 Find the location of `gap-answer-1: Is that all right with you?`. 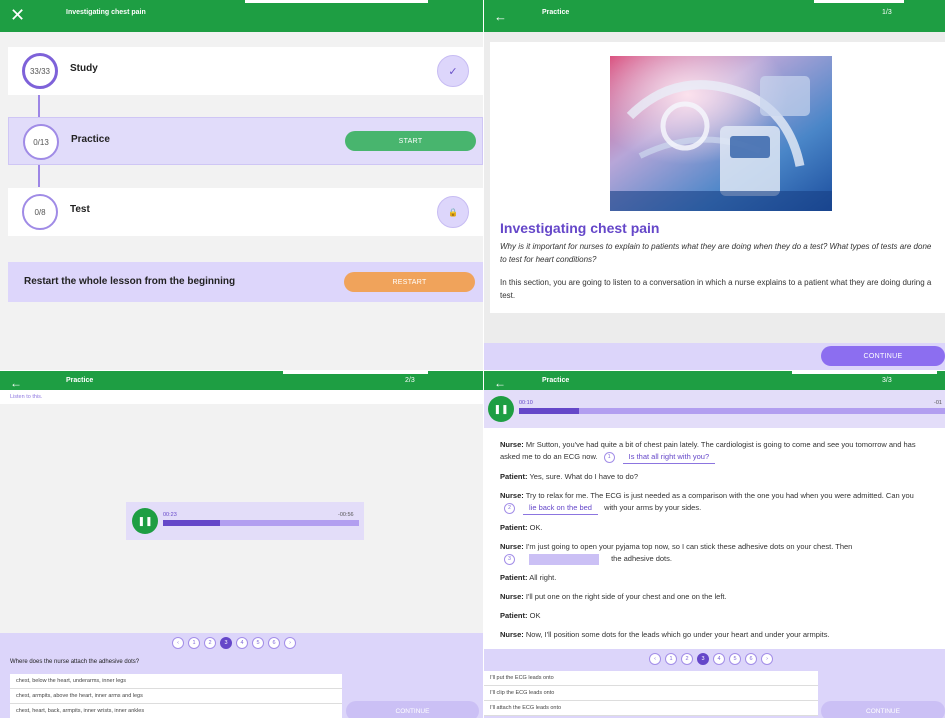

gap-answer-1: Is that all right with you? is located at coordinates (669, 457).